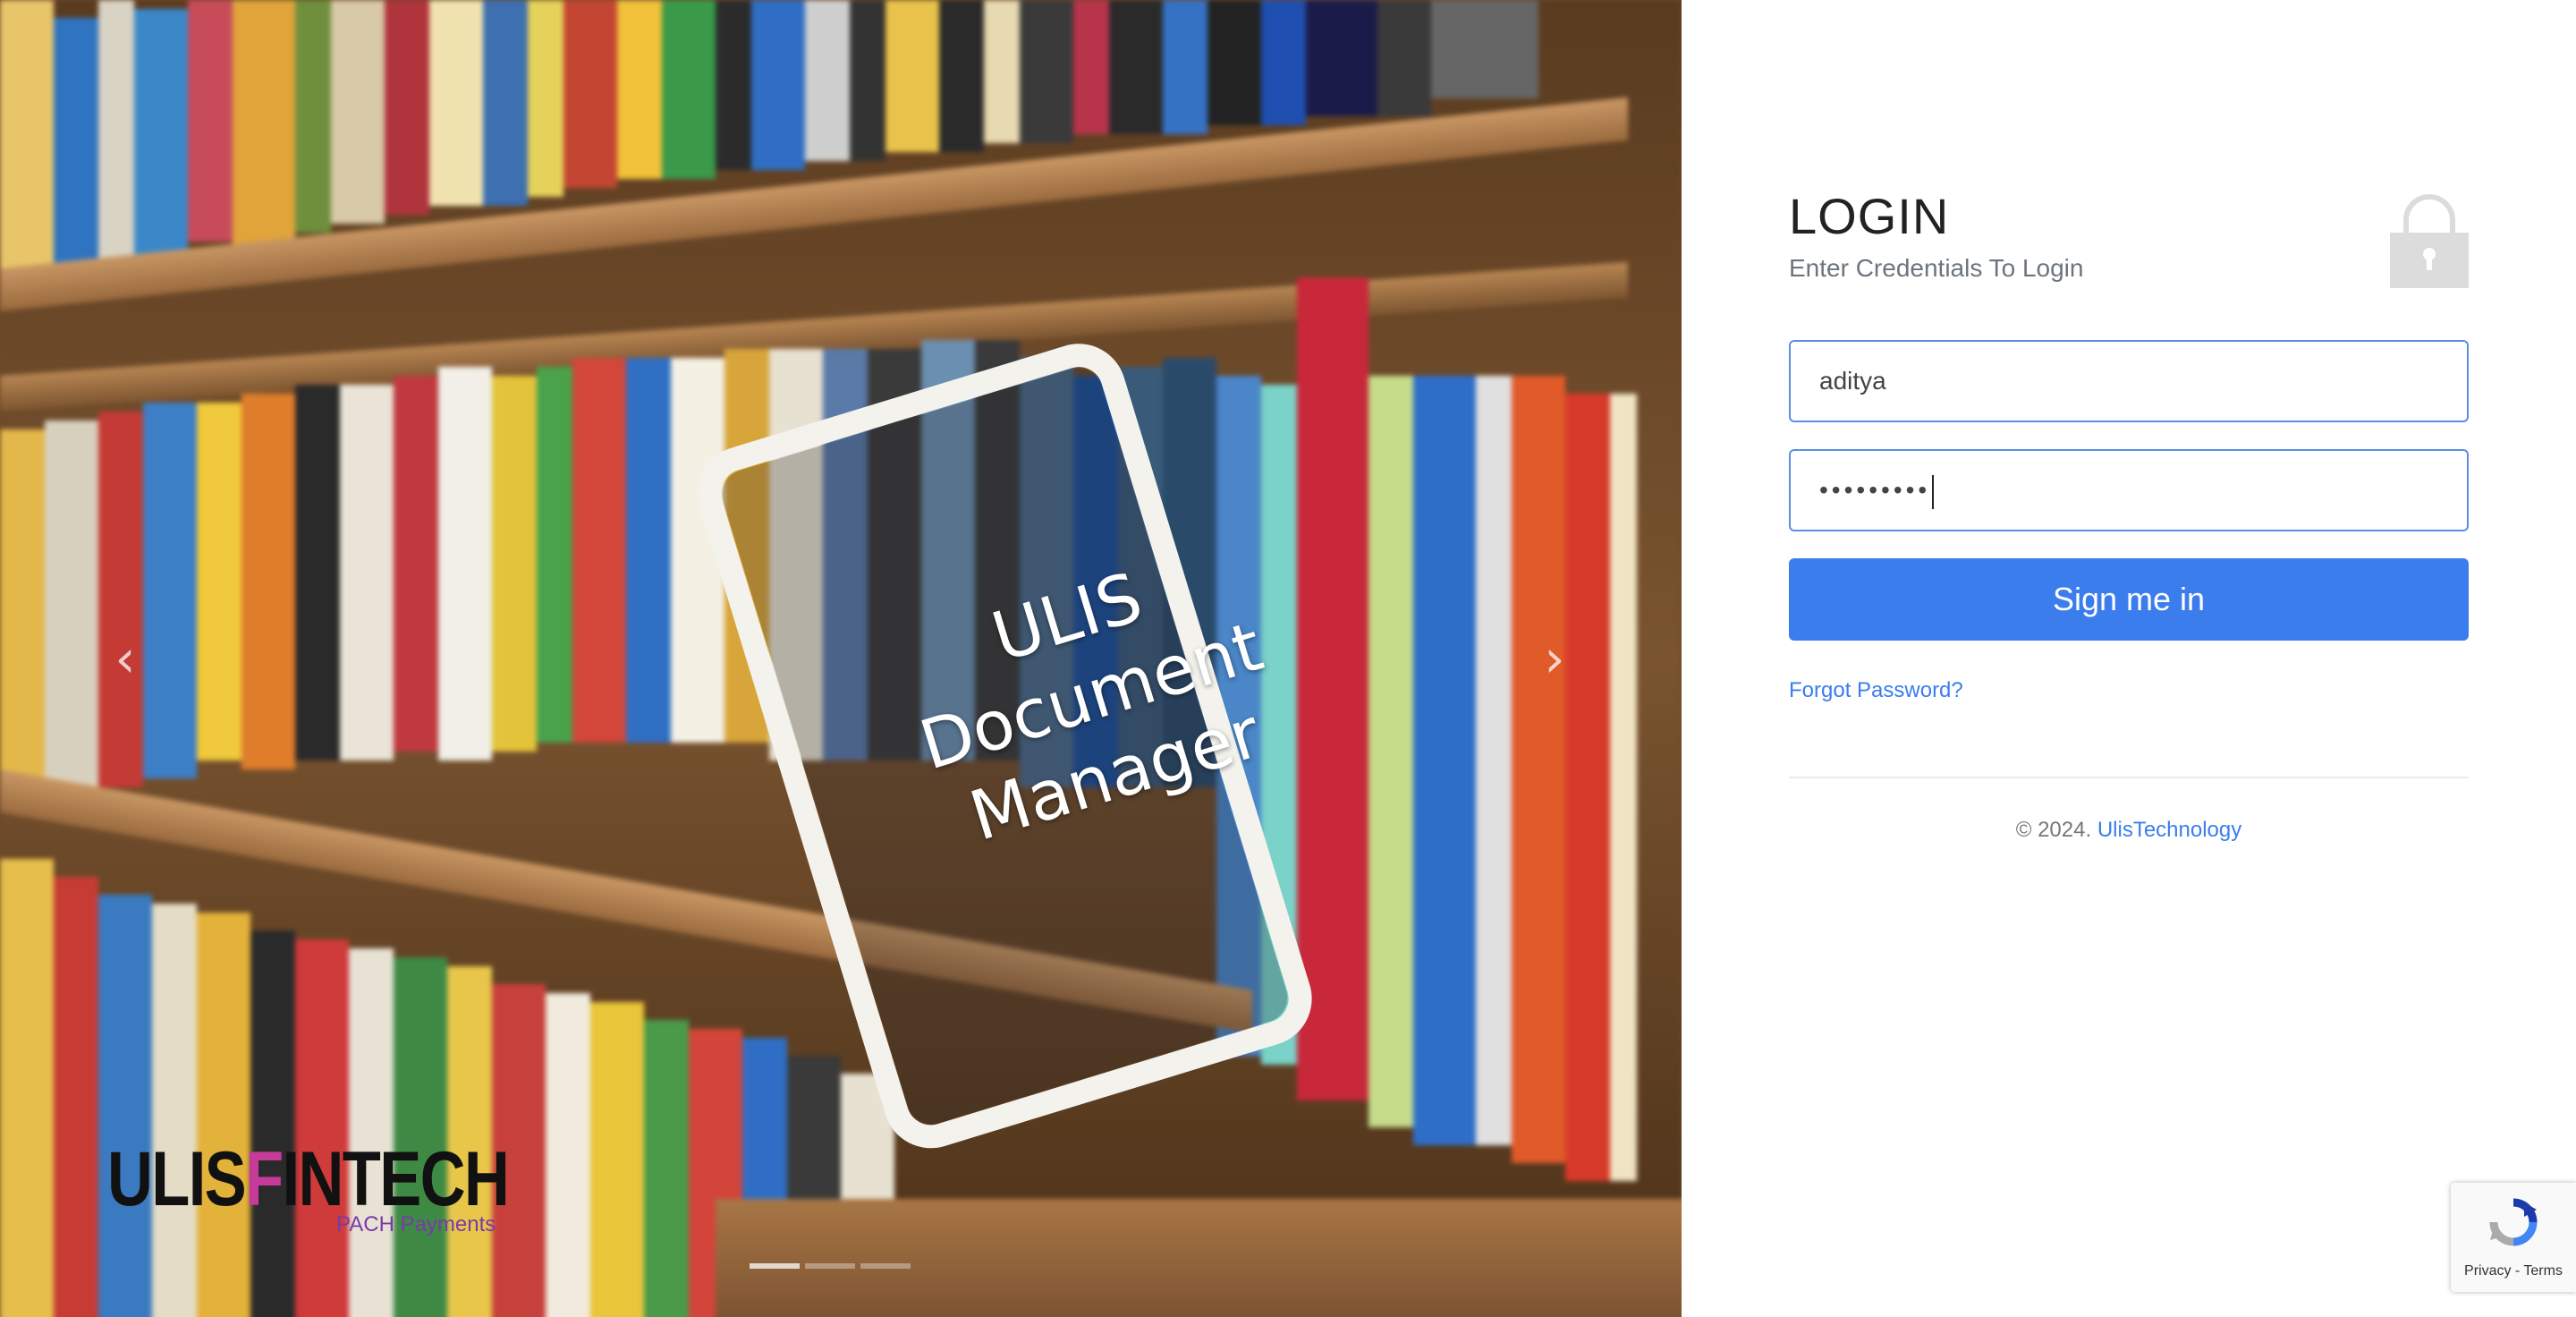 The height and width of the screenshot is (1317, 2576). I want to click on forgot-password-link: Forgot Password?, so click(1876, 690).